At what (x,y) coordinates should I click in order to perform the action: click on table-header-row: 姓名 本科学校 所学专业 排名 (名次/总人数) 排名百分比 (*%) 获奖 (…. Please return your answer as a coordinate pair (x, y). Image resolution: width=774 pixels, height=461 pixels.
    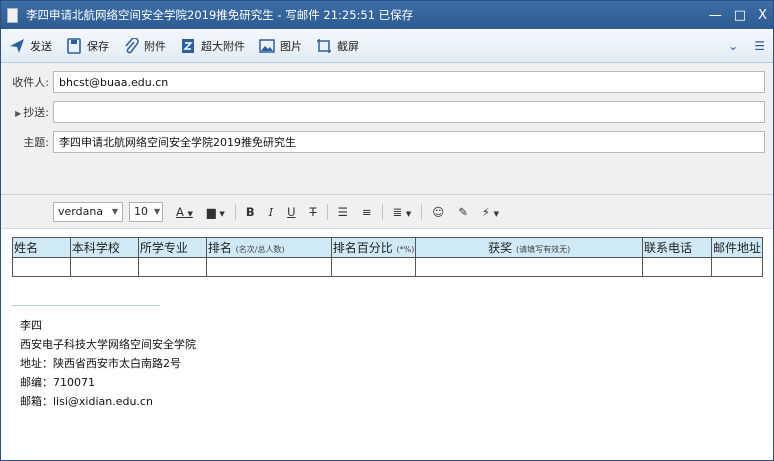
    Looking at the image, I should click on (388, 247).